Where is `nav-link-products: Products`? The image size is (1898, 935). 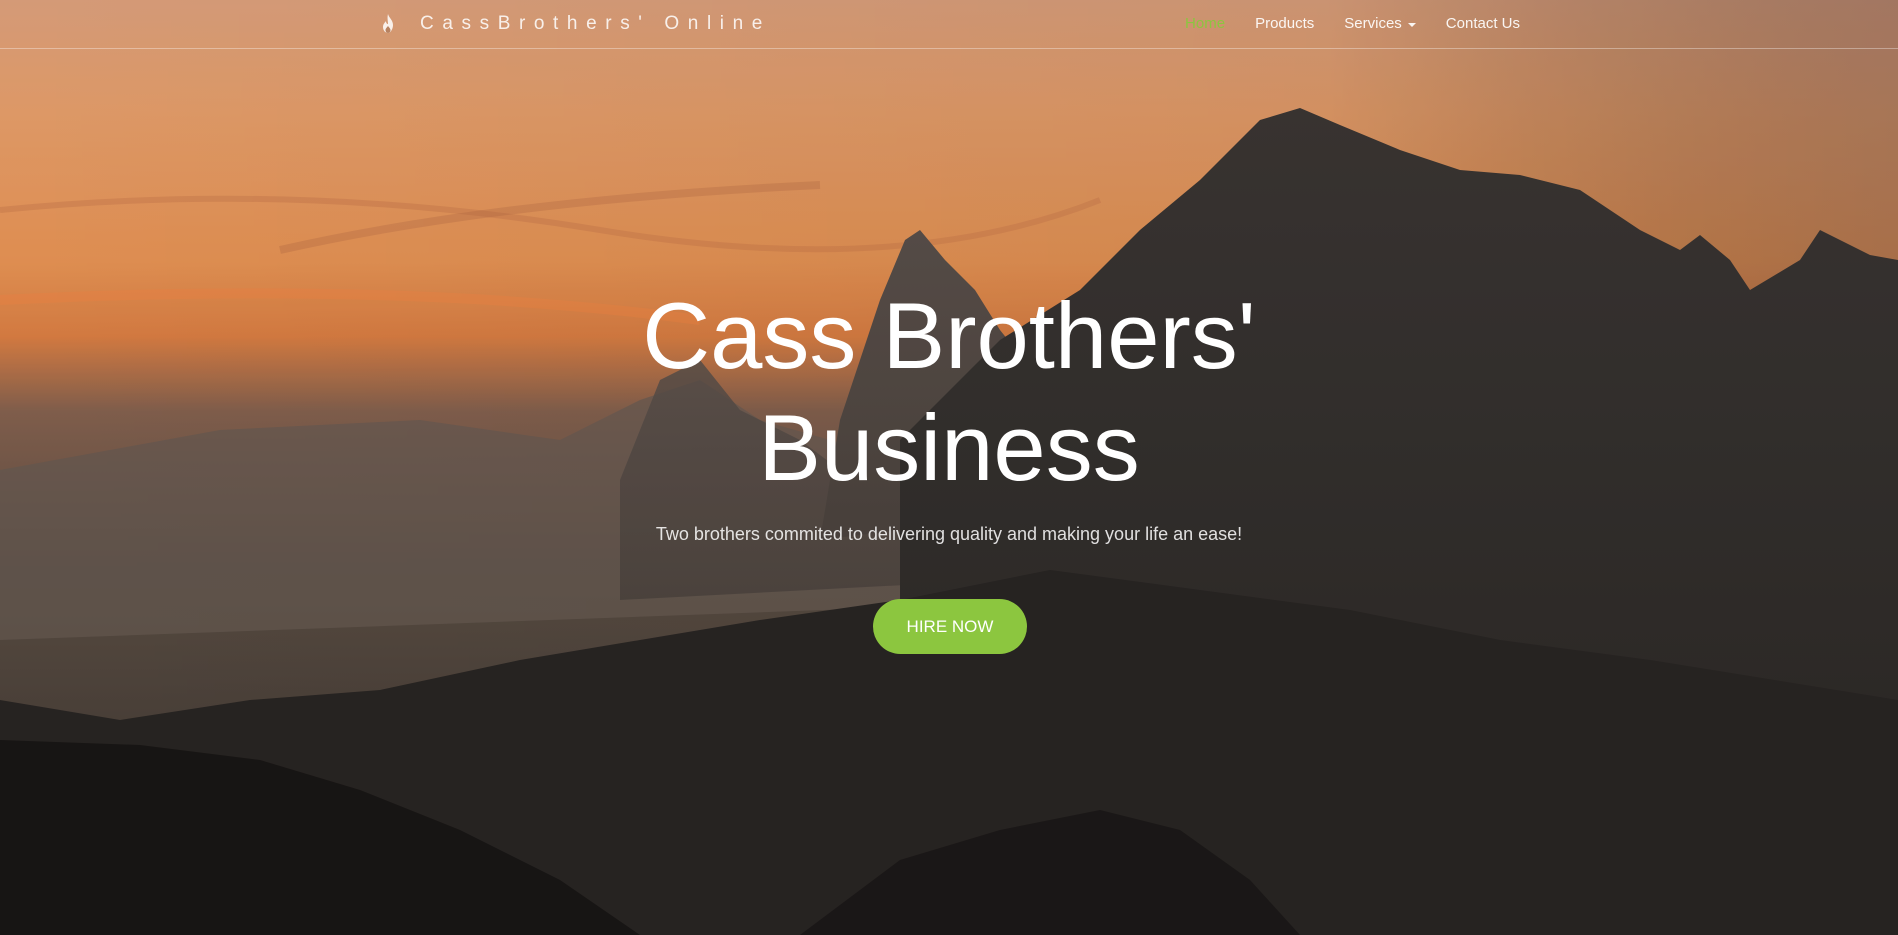
nav-link-products: Products is located at coordinates (1284, 23).